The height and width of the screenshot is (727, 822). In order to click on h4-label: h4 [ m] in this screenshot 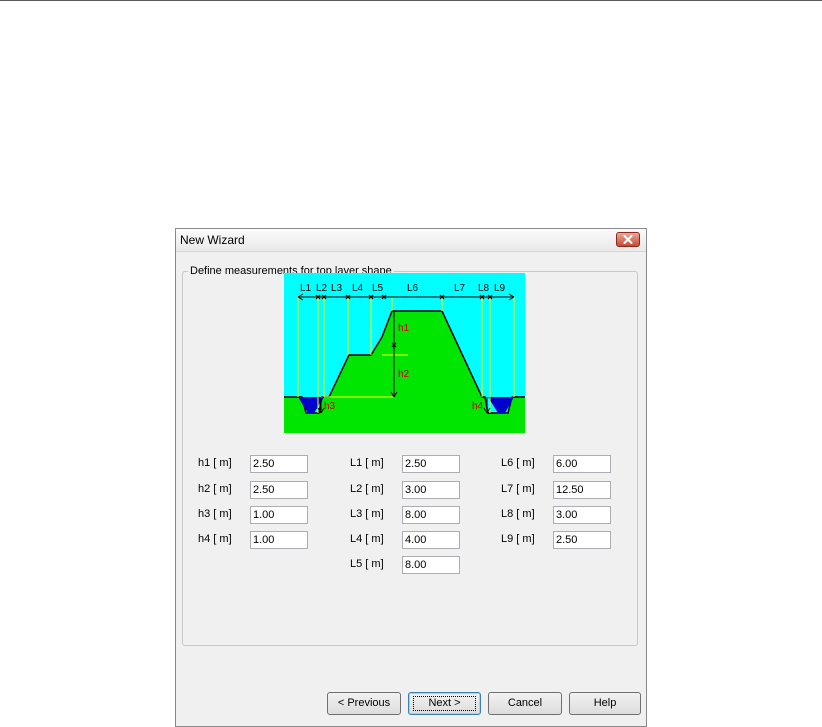, I will do `click(215, 539)`.